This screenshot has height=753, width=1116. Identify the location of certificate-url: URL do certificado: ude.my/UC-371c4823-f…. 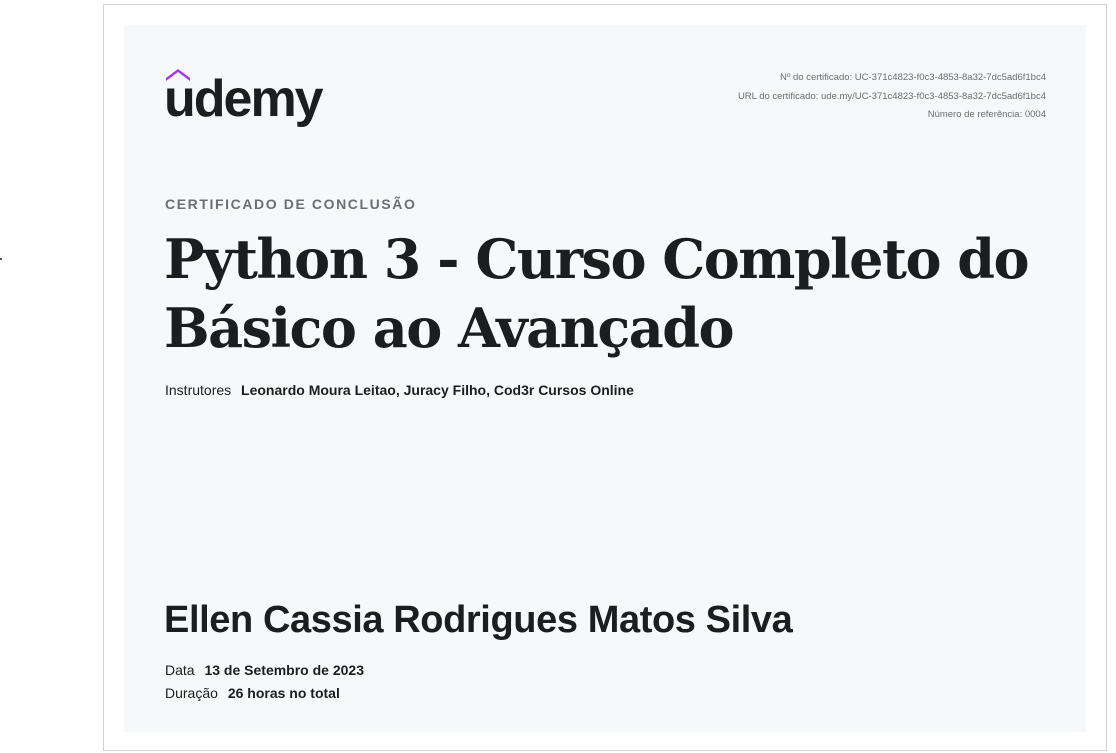
(892, 97).